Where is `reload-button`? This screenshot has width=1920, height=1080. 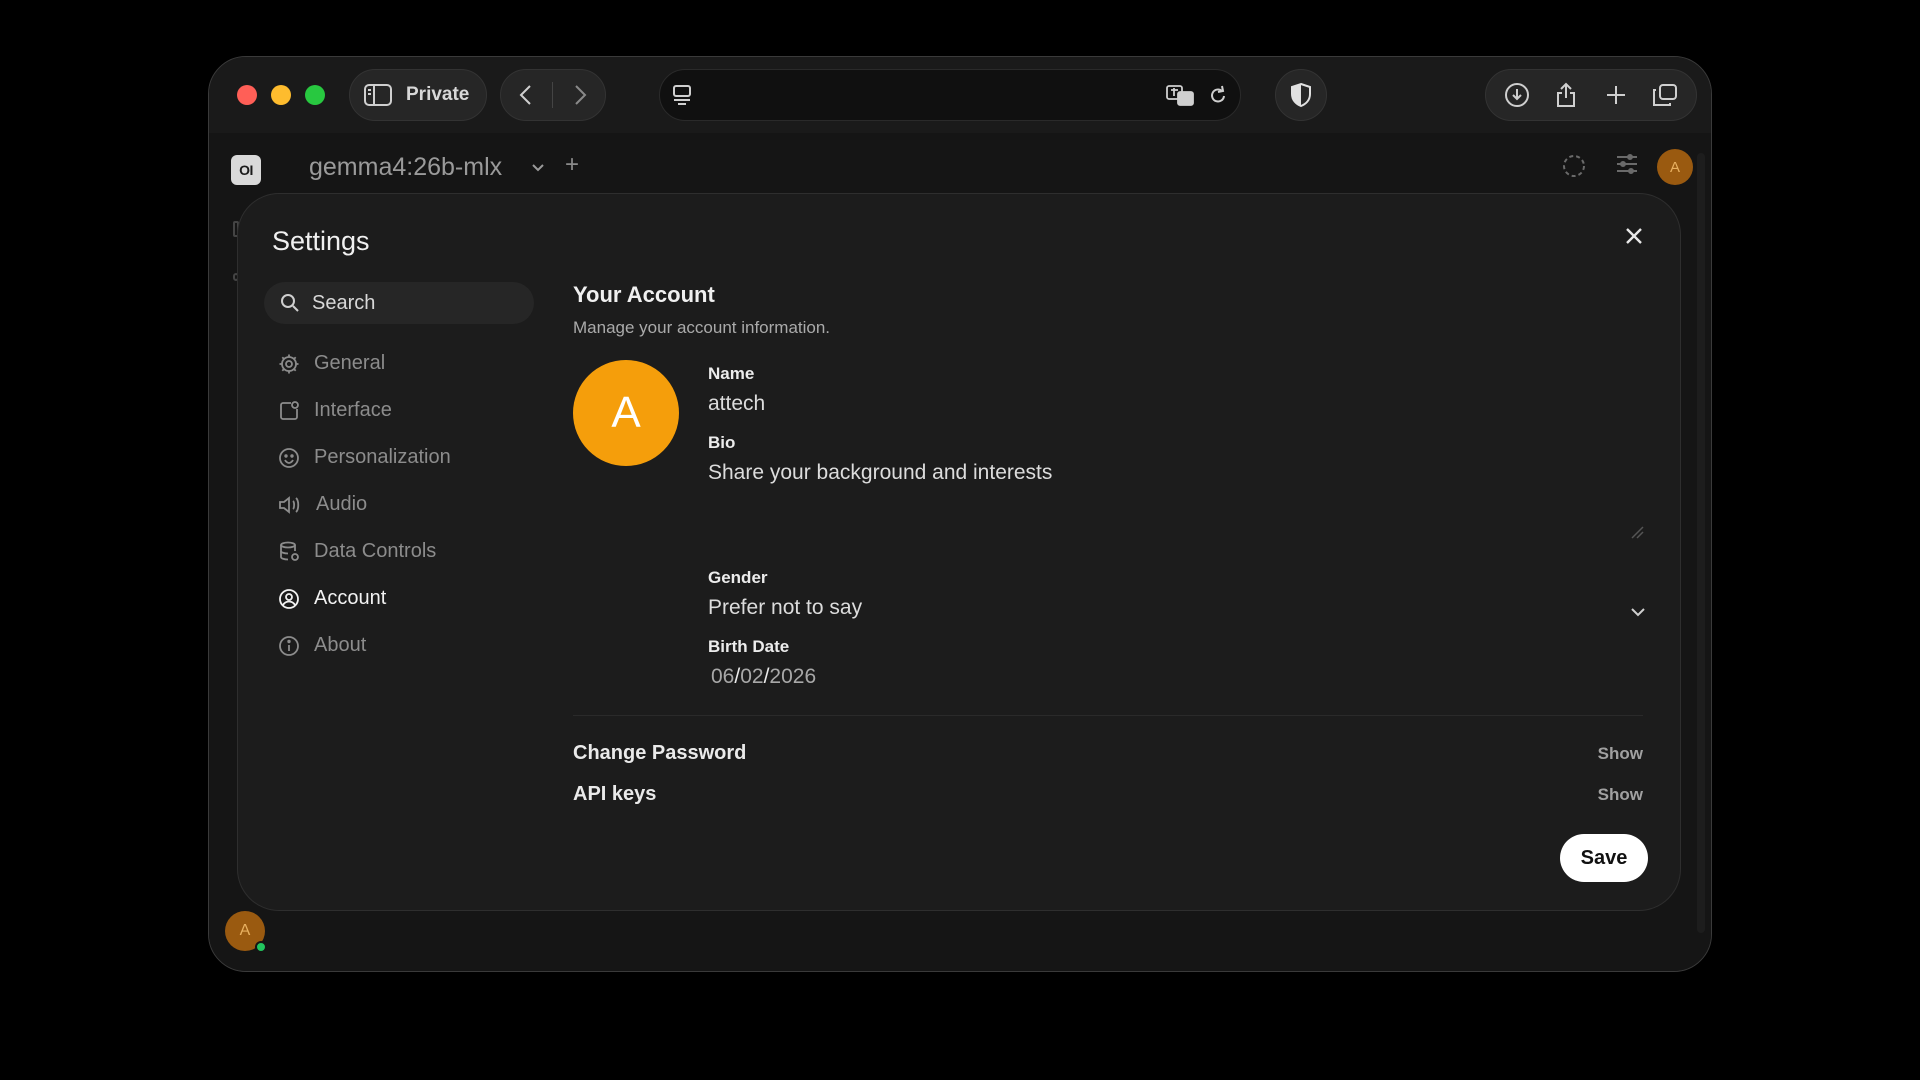 reload-button is located at coordinates (1218, 97).